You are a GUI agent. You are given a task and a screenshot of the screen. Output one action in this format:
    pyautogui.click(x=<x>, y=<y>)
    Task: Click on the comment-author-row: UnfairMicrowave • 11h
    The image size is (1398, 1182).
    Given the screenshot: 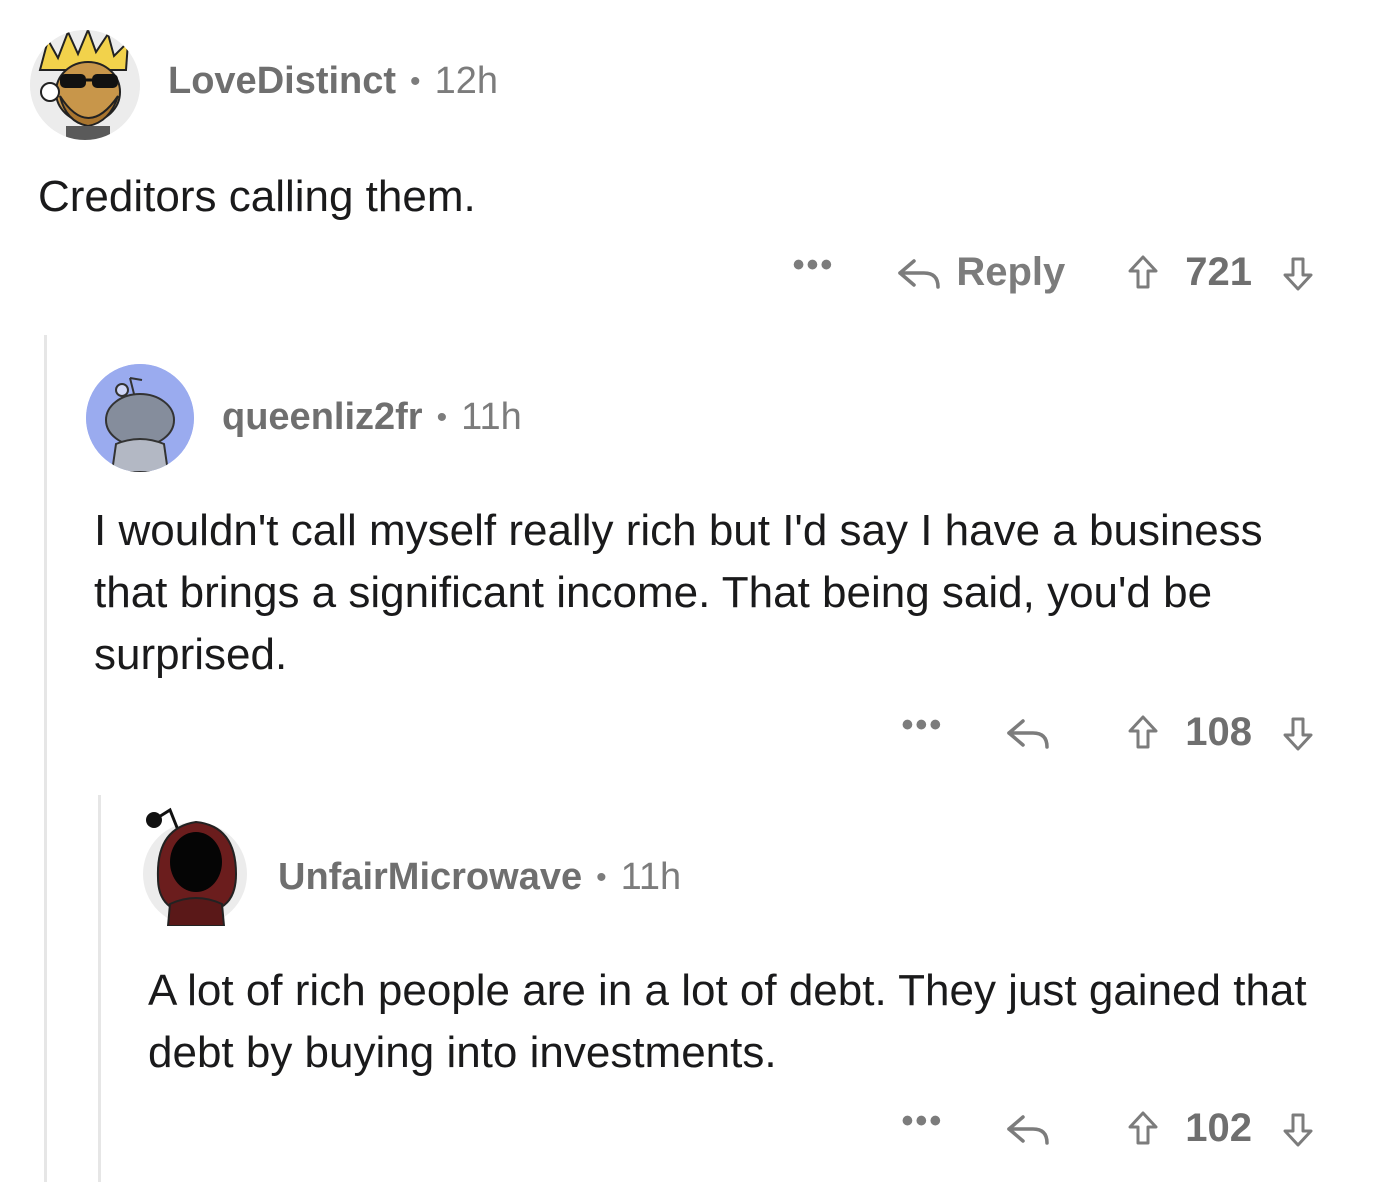 What is the action you would take?
    pyautogui.click(x=479, y=877)
    